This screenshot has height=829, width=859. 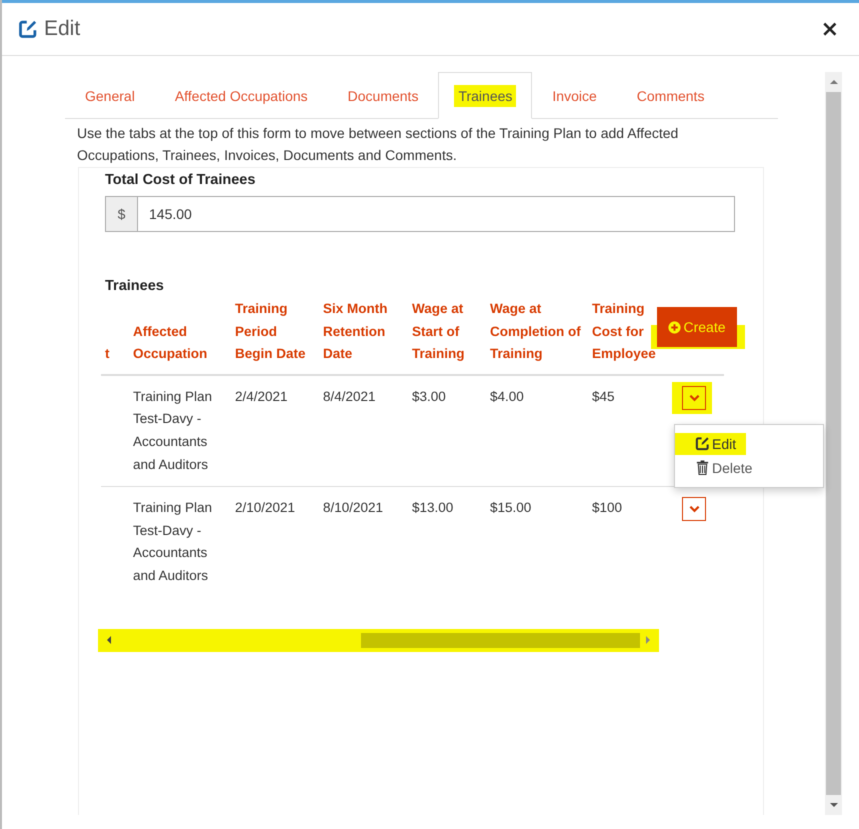 I want to click on table-cell: $15.00, so click(x=541, y=542).